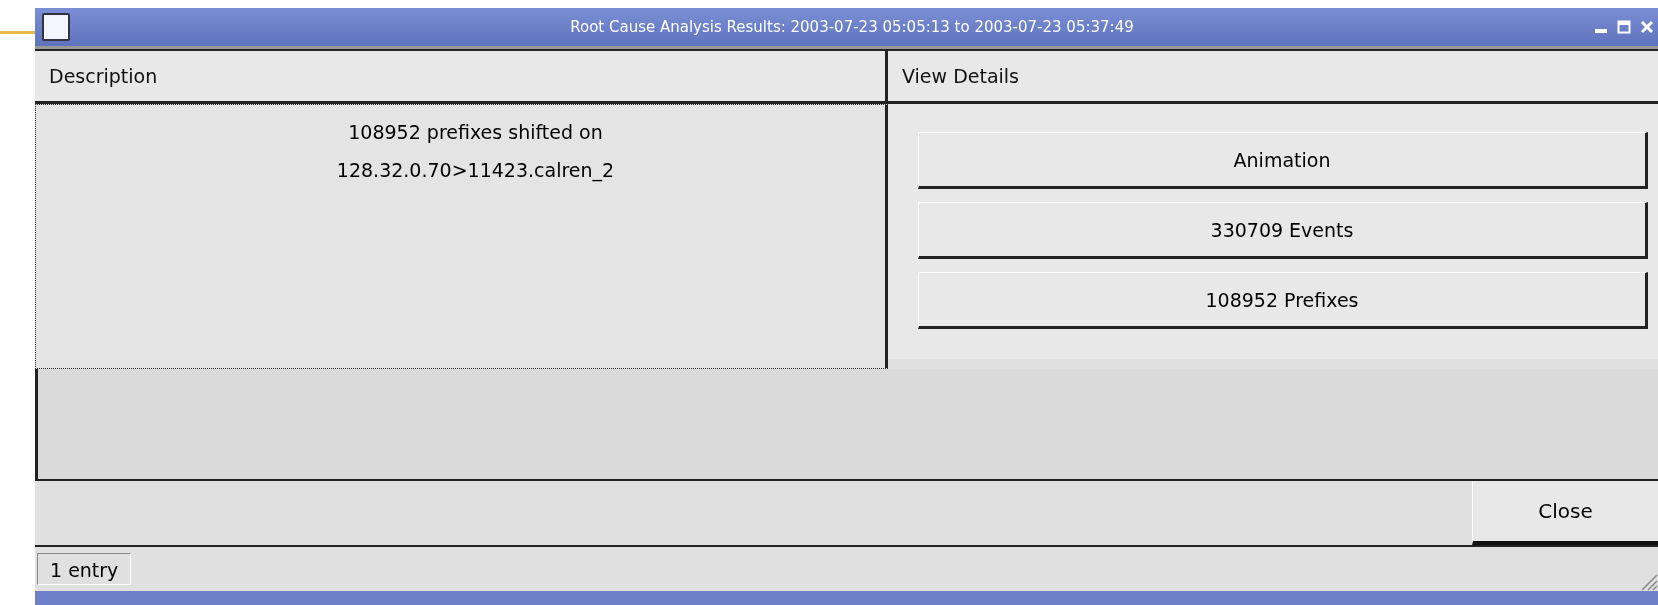 The height and width of the screenshot is (605, 1658). I want to click on close-icon, so click(1647, 27).